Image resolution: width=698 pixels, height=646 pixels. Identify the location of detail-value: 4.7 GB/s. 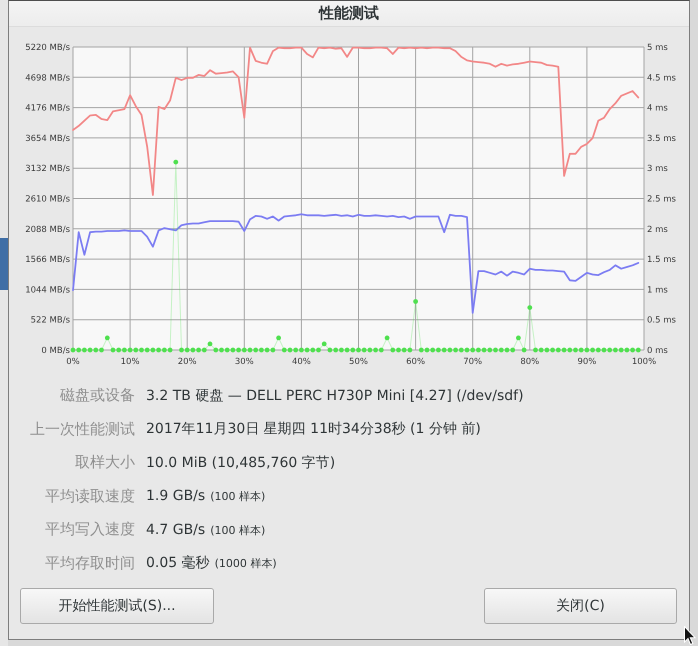
(176, 530).